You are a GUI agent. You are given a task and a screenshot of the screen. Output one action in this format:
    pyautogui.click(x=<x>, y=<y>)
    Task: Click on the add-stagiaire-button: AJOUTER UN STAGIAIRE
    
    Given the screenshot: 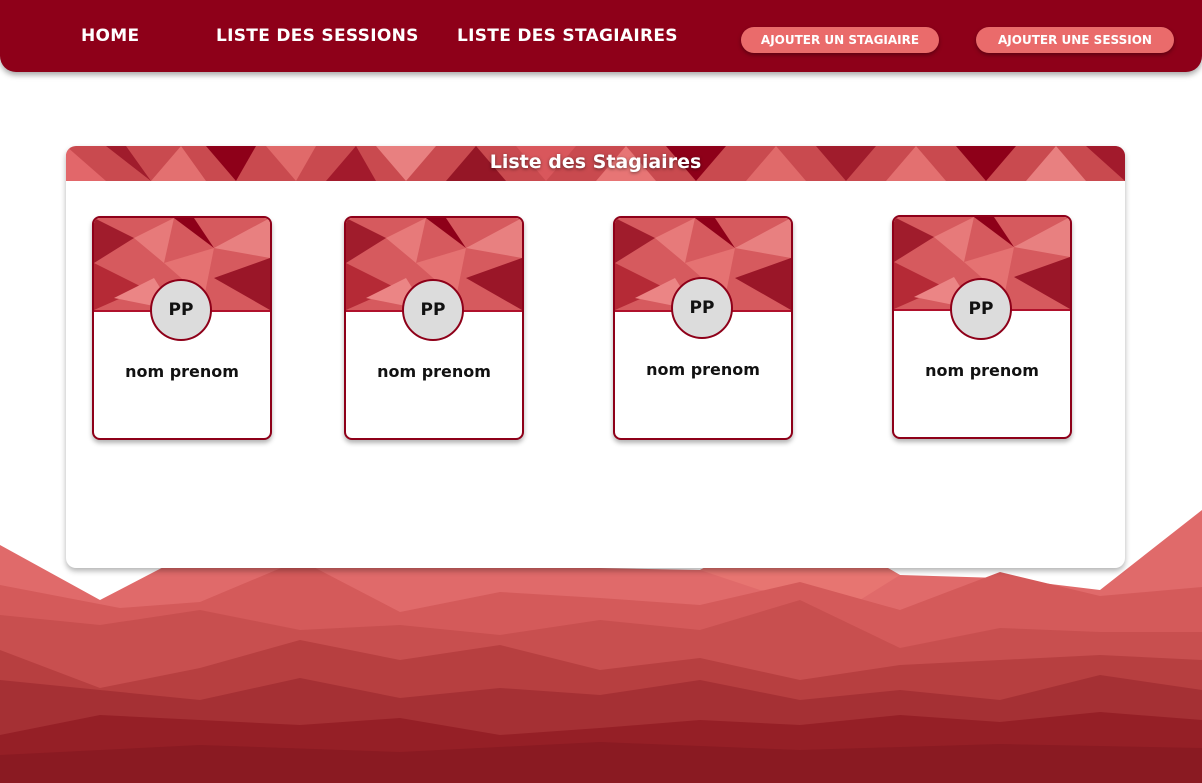 What is the action you would take?
    pyautogui.click(x=840, y=40)
    